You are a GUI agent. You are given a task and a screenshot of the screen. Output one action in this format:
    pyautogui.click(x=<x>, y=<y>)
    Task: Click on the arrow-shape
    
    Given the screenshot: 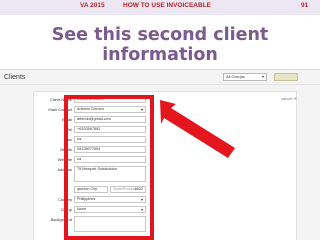 What is the action you would take?
    pyautogui.click(x=197, y=129)
    